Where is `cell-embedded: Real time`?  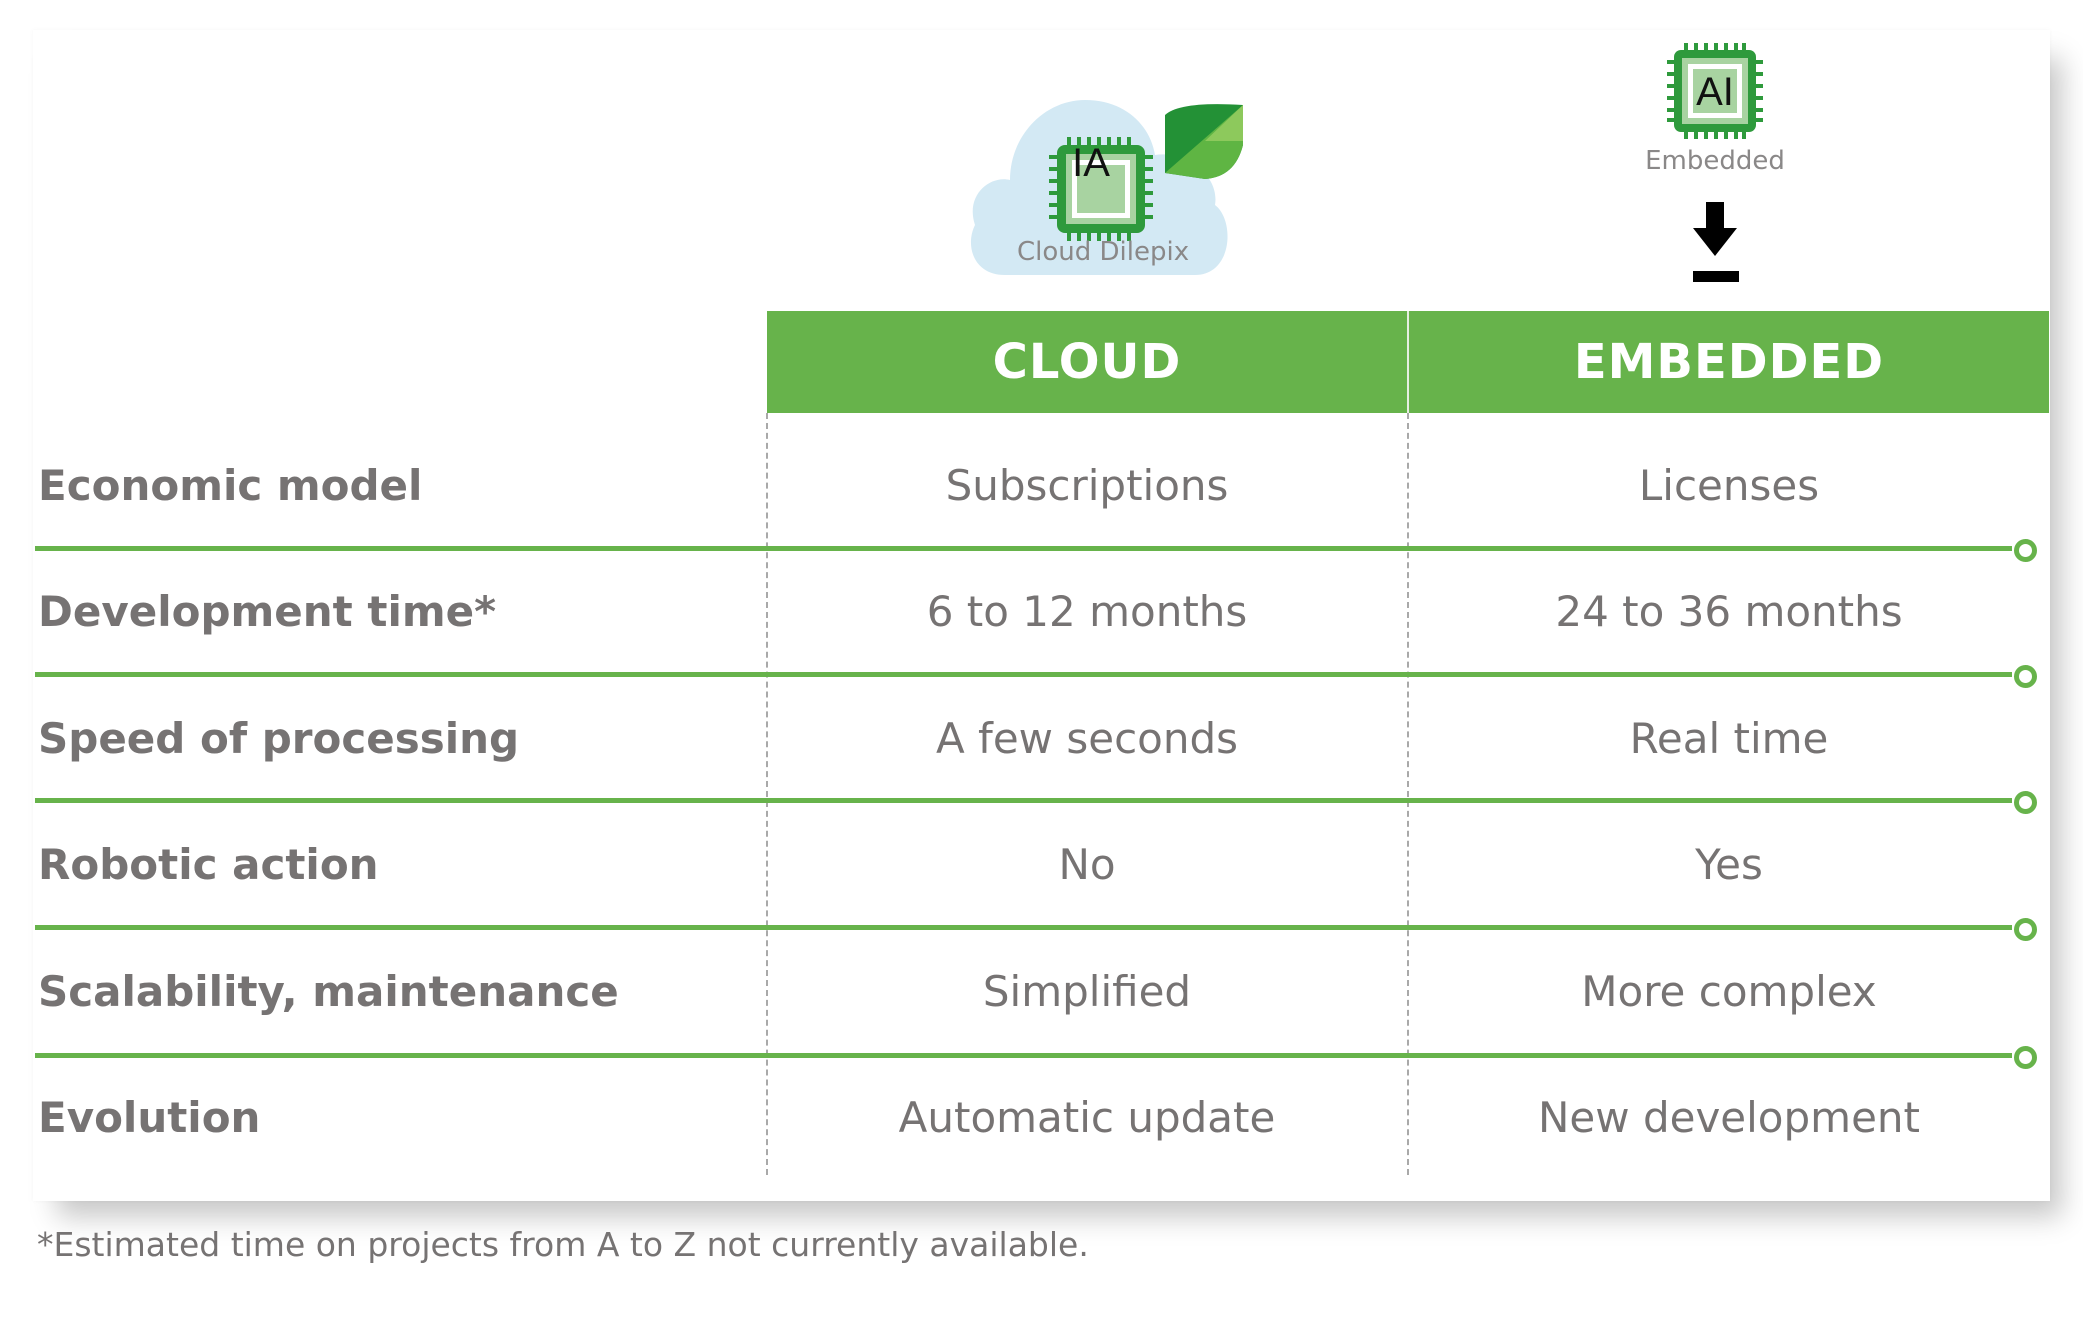 cell-embedded: Real time is located at coordinates (1729, 738).